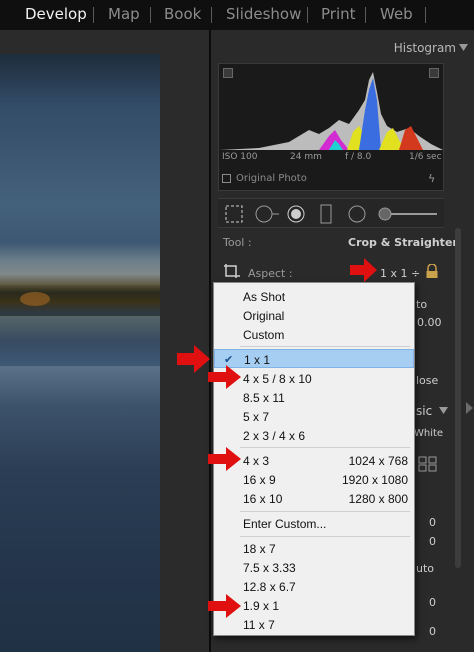 This screenshot has width=474, height=652. Describe the element at coordinates (263, 499) in the screenshot. I see `menu-item-label: 16 x 10` at that location.